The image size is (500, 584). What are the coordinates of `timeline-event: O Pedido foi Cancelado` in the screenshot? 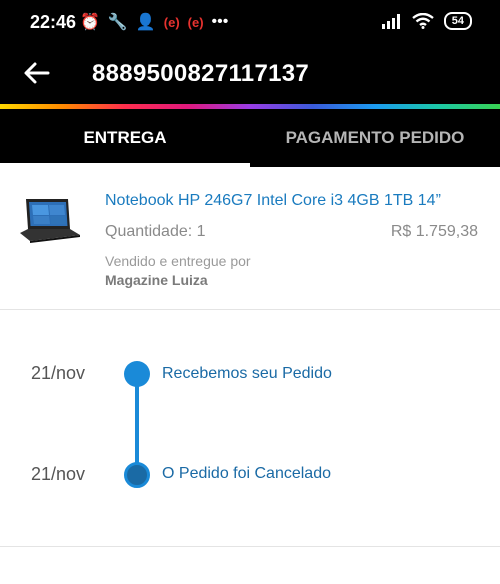 It's located at (246, 473).